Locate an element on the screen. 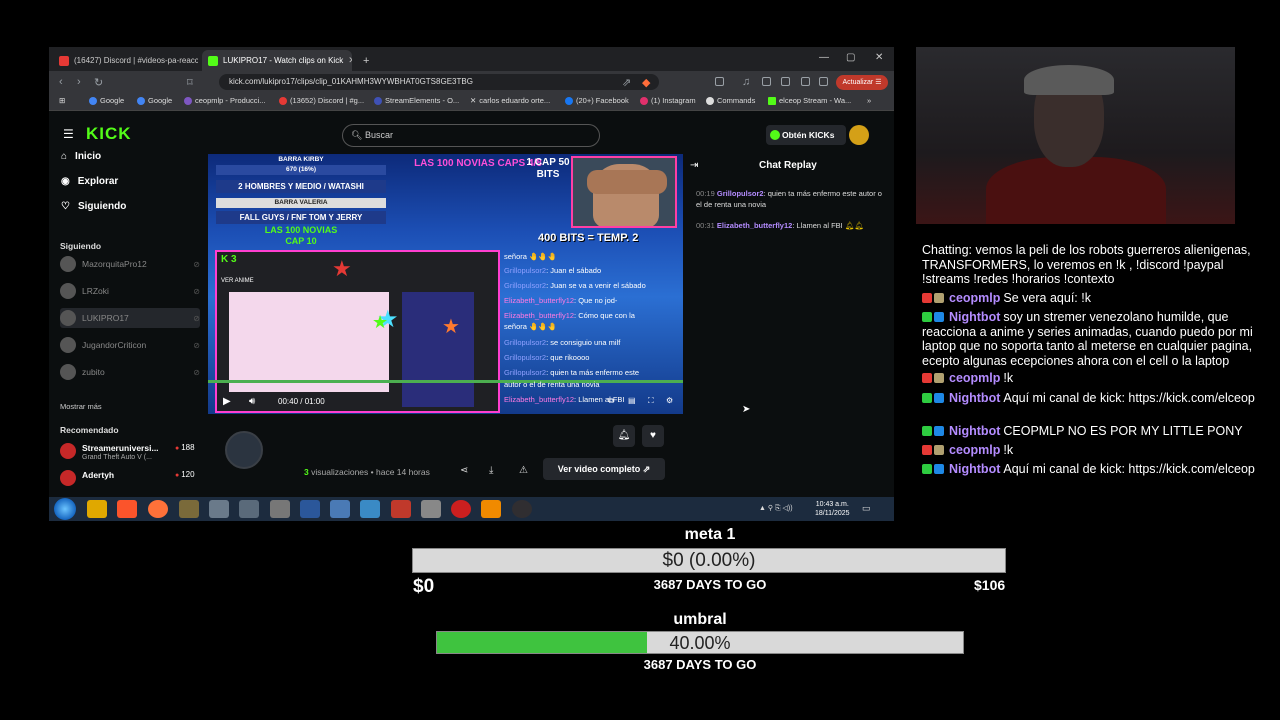  opera-icon is located at coordinates (461, 509).